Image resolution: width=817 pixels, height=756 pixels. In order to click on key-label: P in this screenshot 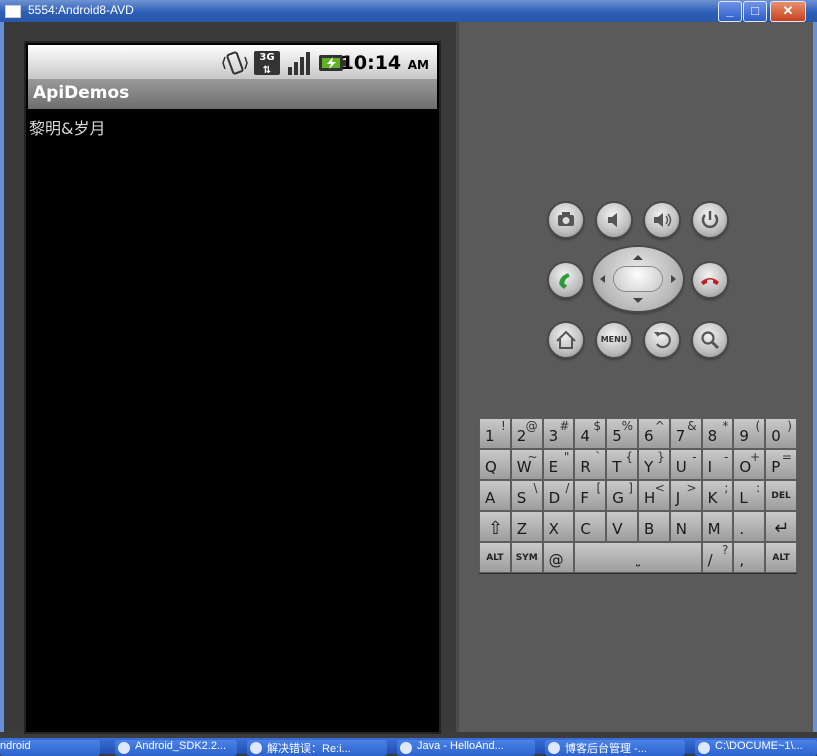, I will do `click(776, 467)`.